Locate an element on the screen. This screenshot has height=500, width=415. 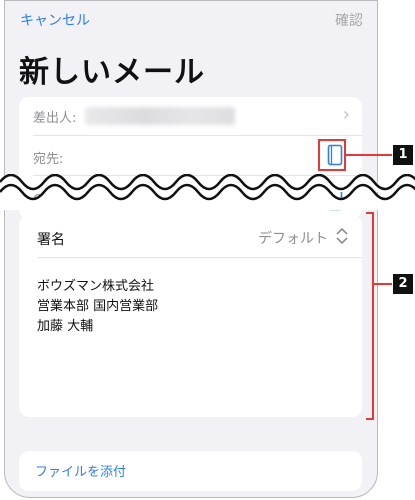
from-label: 差出人: is located at coordinates (55, 118).